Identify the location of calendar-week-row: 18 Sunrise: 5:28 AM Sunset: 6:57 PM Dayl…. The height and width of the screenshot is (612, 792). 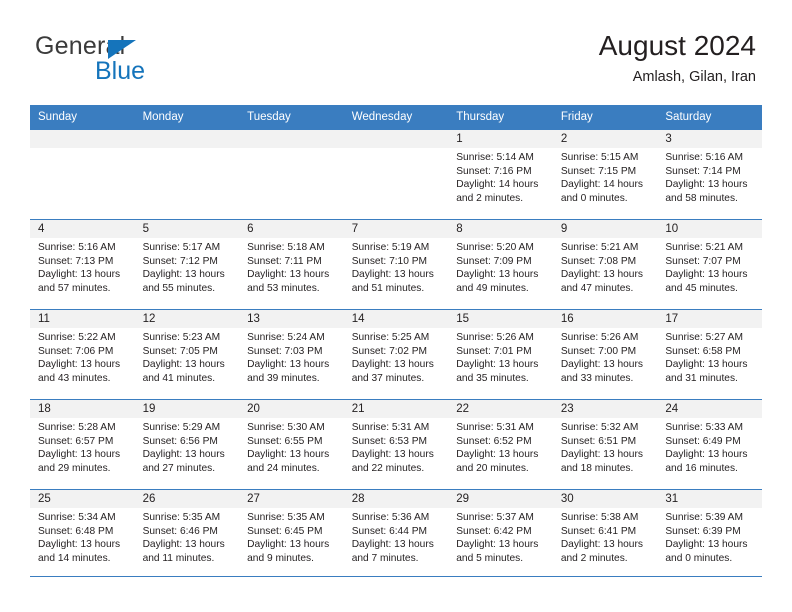
(396, 444).